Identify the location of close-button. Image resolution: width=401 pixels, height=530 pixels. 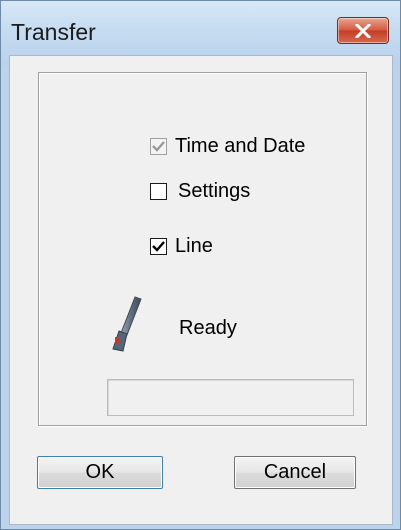
(363, 30).